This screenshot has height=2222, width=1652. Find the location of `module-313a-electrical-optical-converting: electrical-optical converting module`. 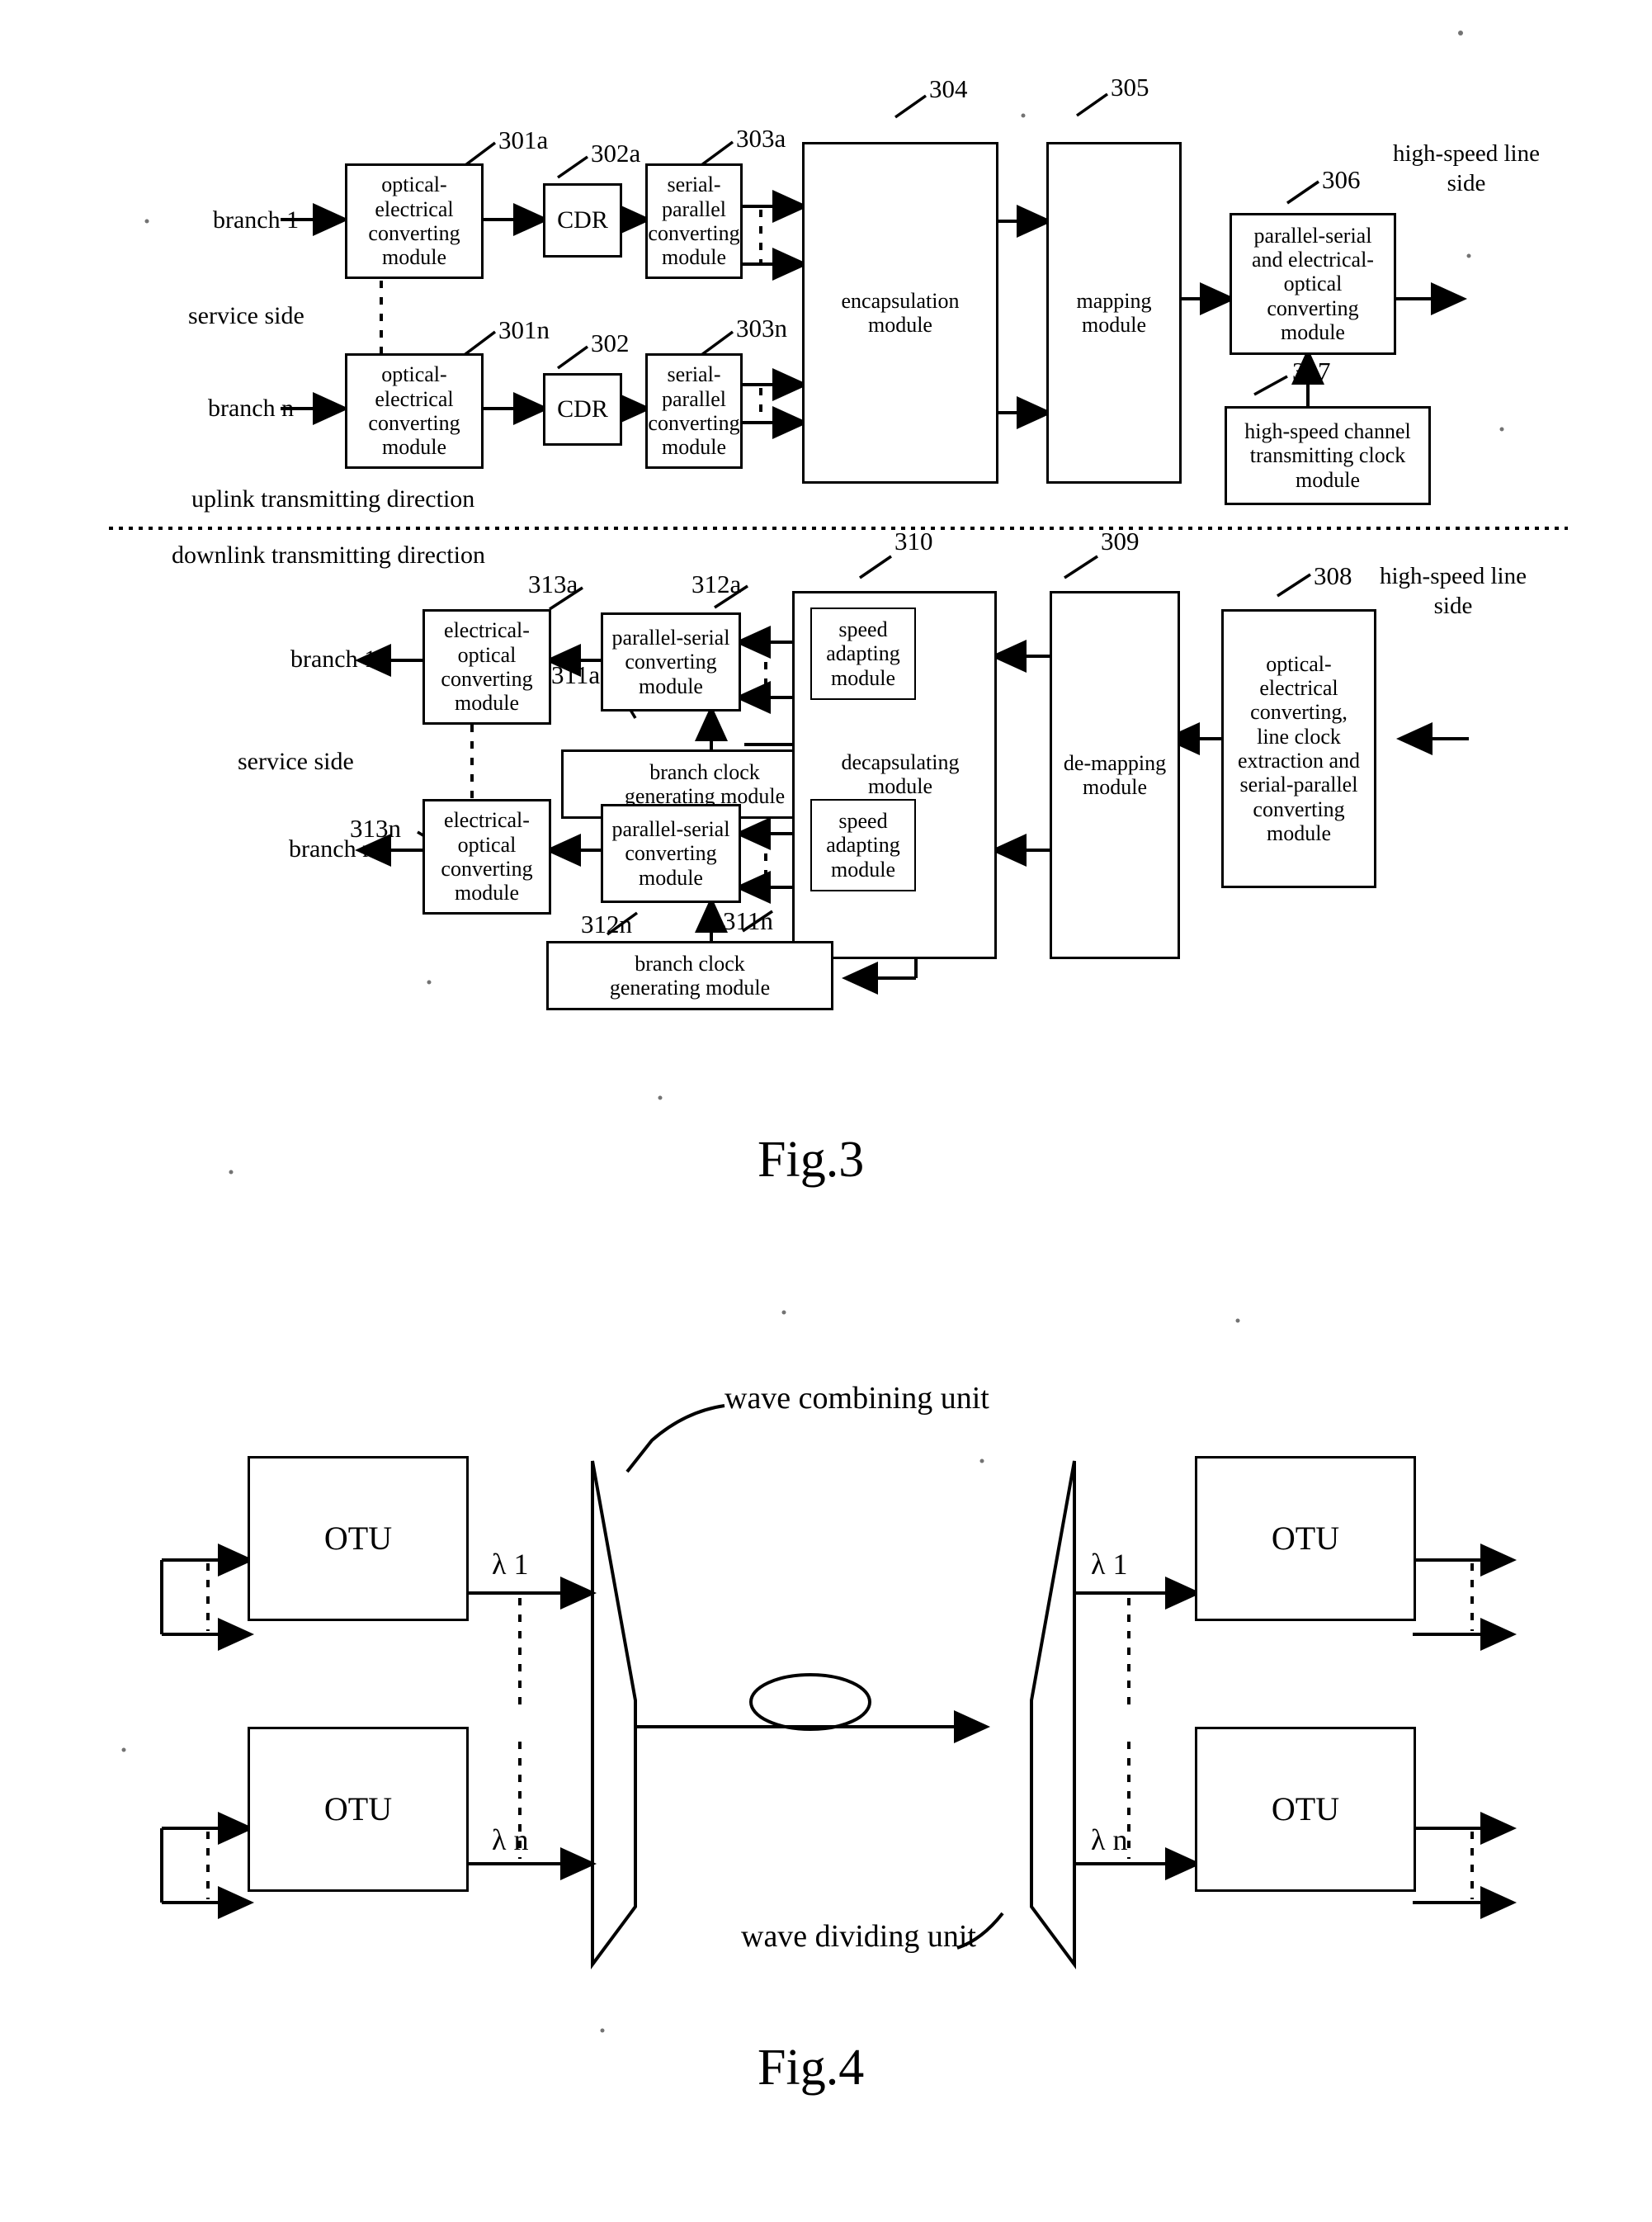

module-313a-electrical-optical-converting: electrical-optical converting module is located at coordinates (487, 667).